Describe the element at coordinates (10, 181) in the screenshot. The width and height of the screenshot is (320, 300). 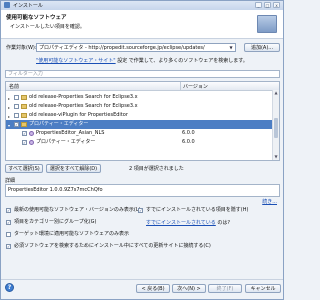
I see `details-label: 詳細` at that location.